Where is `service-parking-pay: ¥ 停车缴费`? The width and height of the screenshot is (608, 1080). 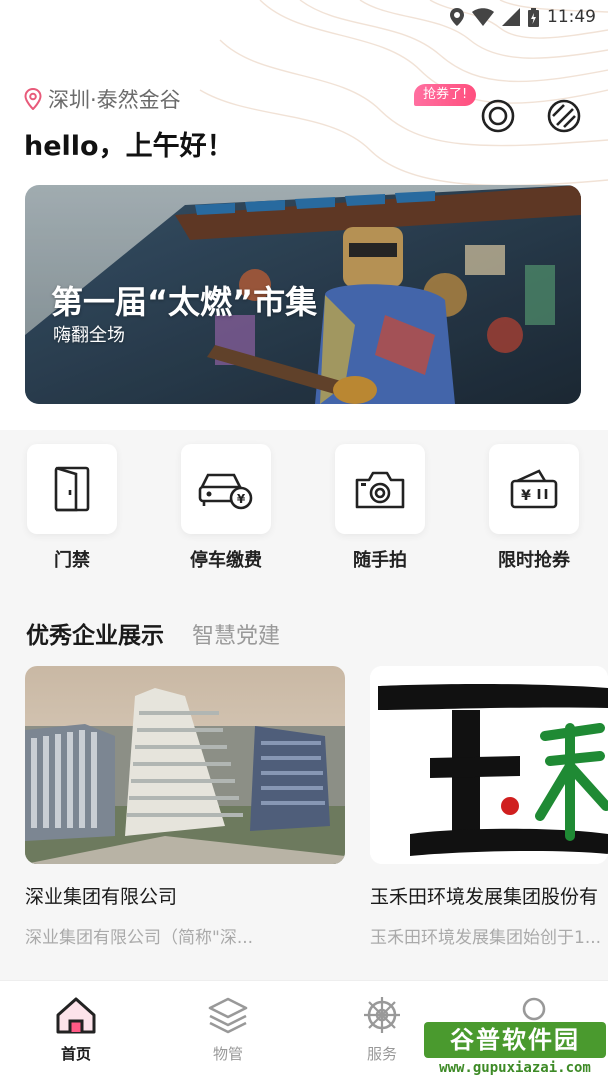
service-parking-pay: ¥ 停车缴费 is located at coordinates (226, 508).